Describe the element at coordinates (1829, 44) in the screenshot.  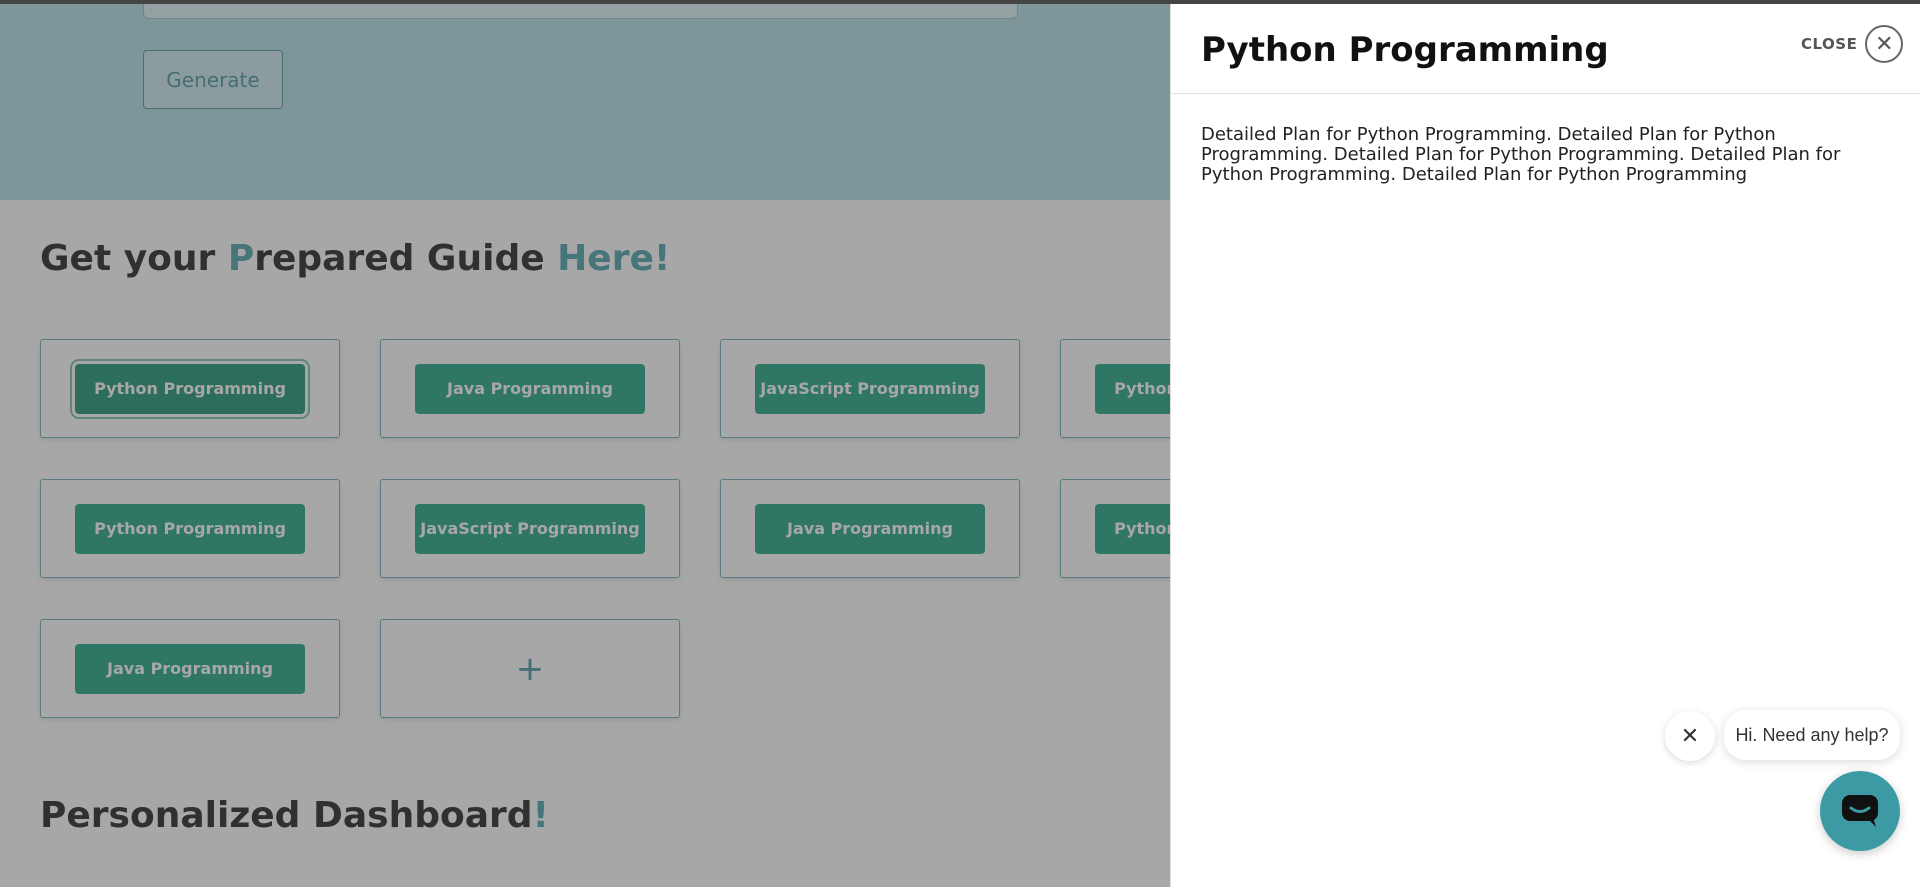
I see `close-label: CLOSE` at that location.